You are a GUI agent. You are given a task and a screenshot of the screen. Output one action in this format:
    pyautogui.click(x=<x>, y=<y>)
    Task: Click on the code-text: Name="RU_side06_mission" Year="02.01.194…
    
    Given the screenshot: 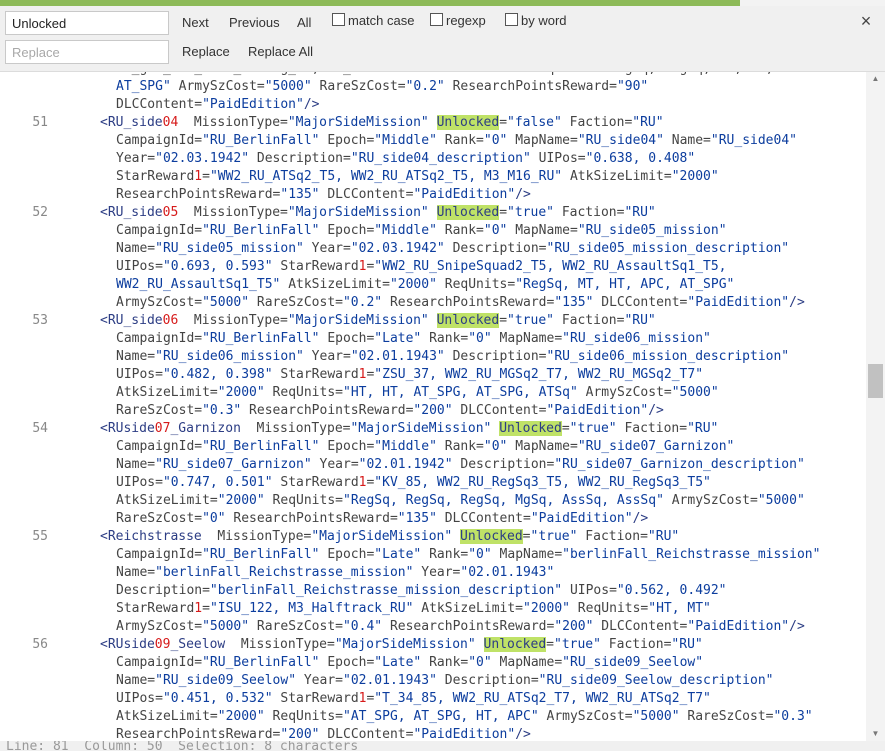 What is the action you would take?
    pyautogui.click(x=452, y=357)
    